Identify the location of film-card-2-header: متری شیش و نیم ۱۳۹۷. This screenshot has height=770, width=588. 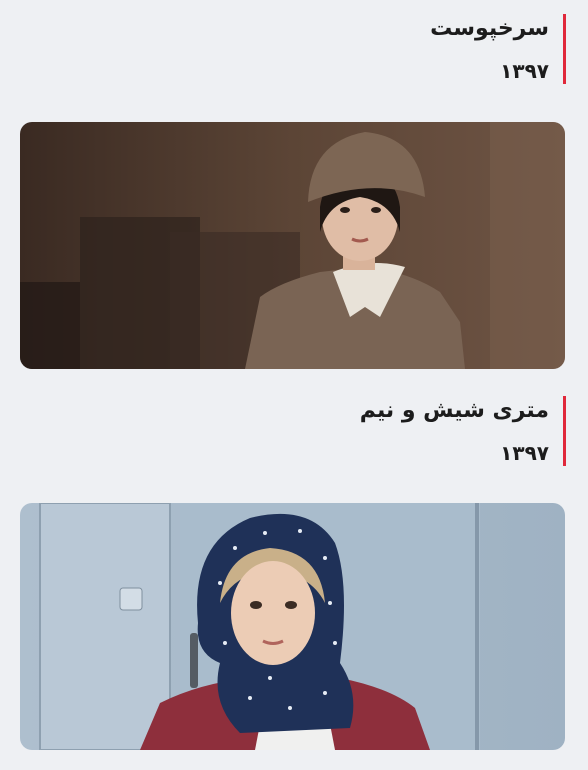
(407, 431).